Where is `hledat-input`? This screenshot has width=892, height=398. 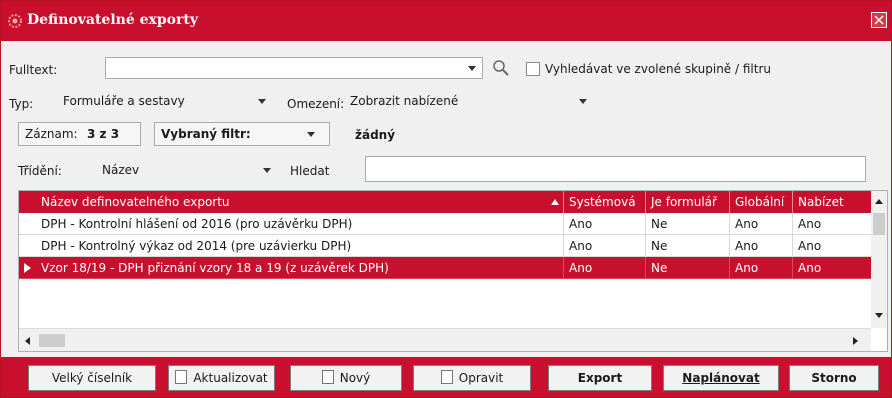
hledat-input is located at coordinates (615, 169).